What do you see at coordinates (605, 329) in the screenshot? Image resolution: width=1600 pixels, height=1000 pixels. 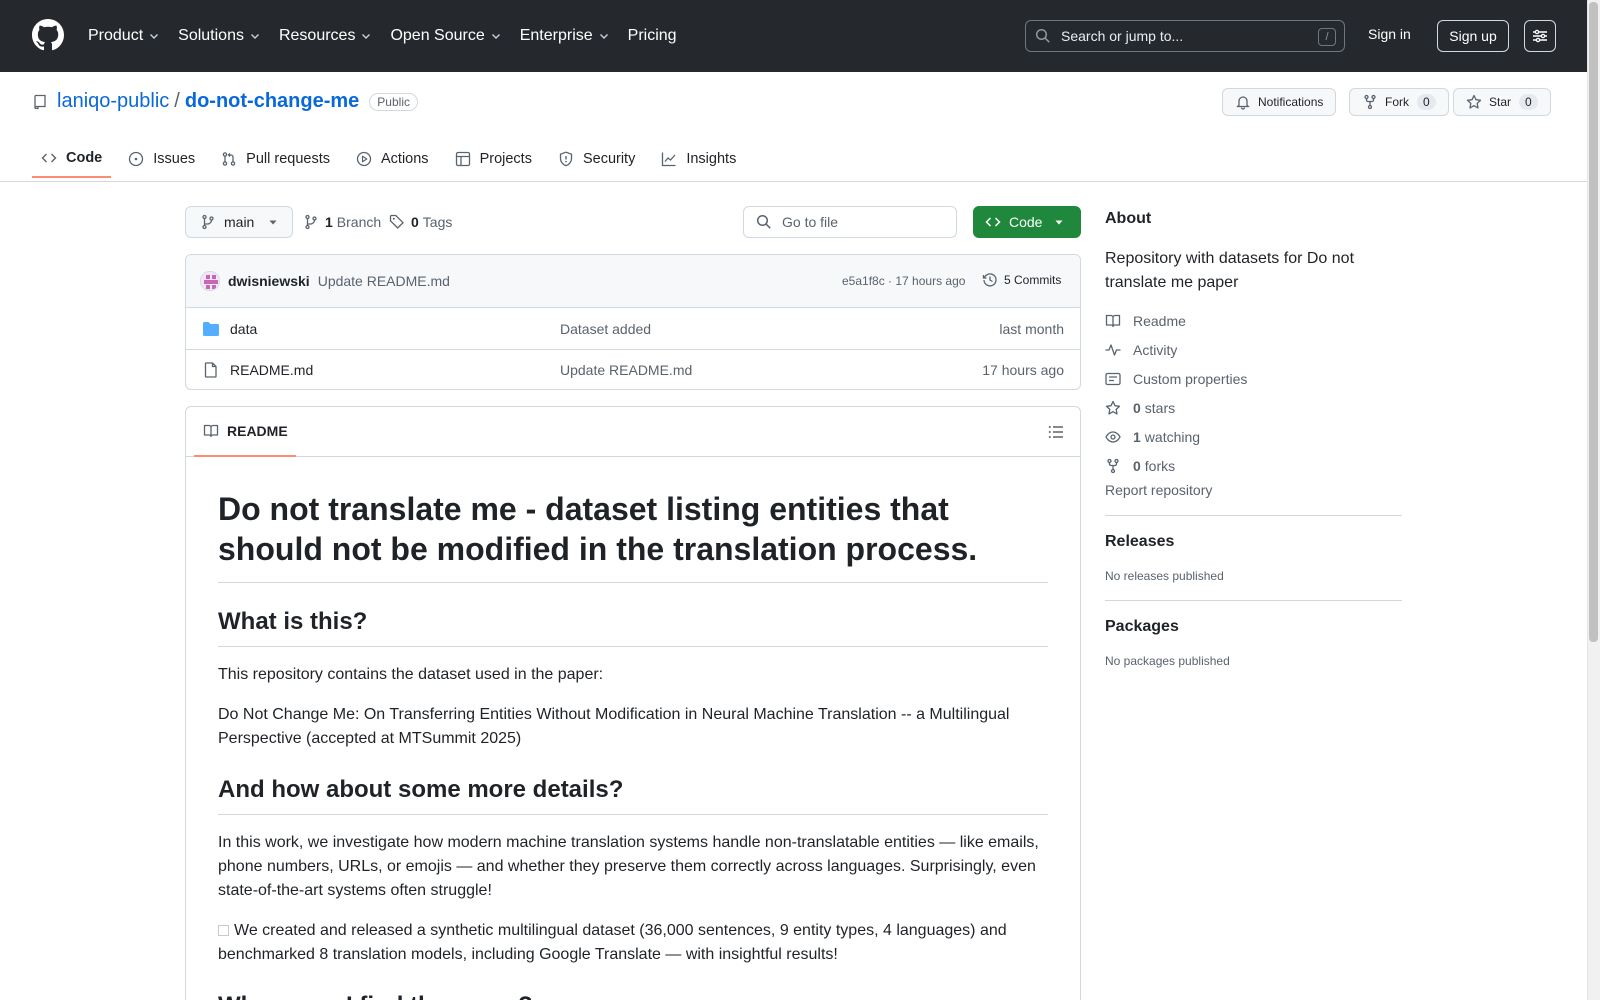 I see `file-commit-message: Dataset added` at bounding box center [605, 329].